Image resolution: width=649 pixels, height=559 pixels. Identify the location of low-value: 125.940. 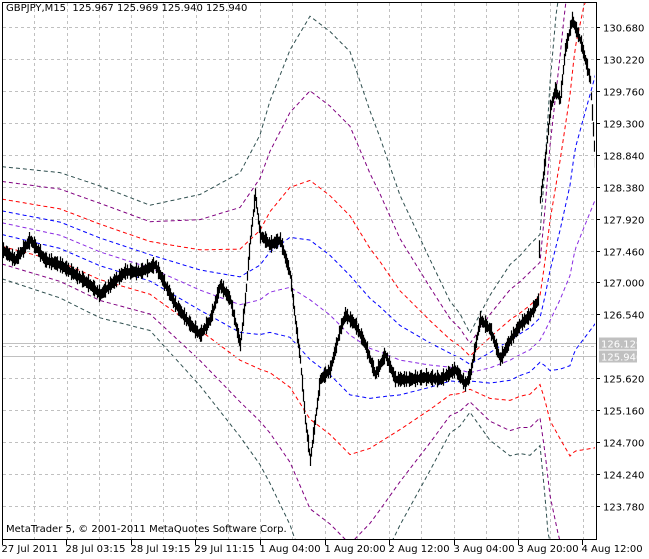
(182, 8).